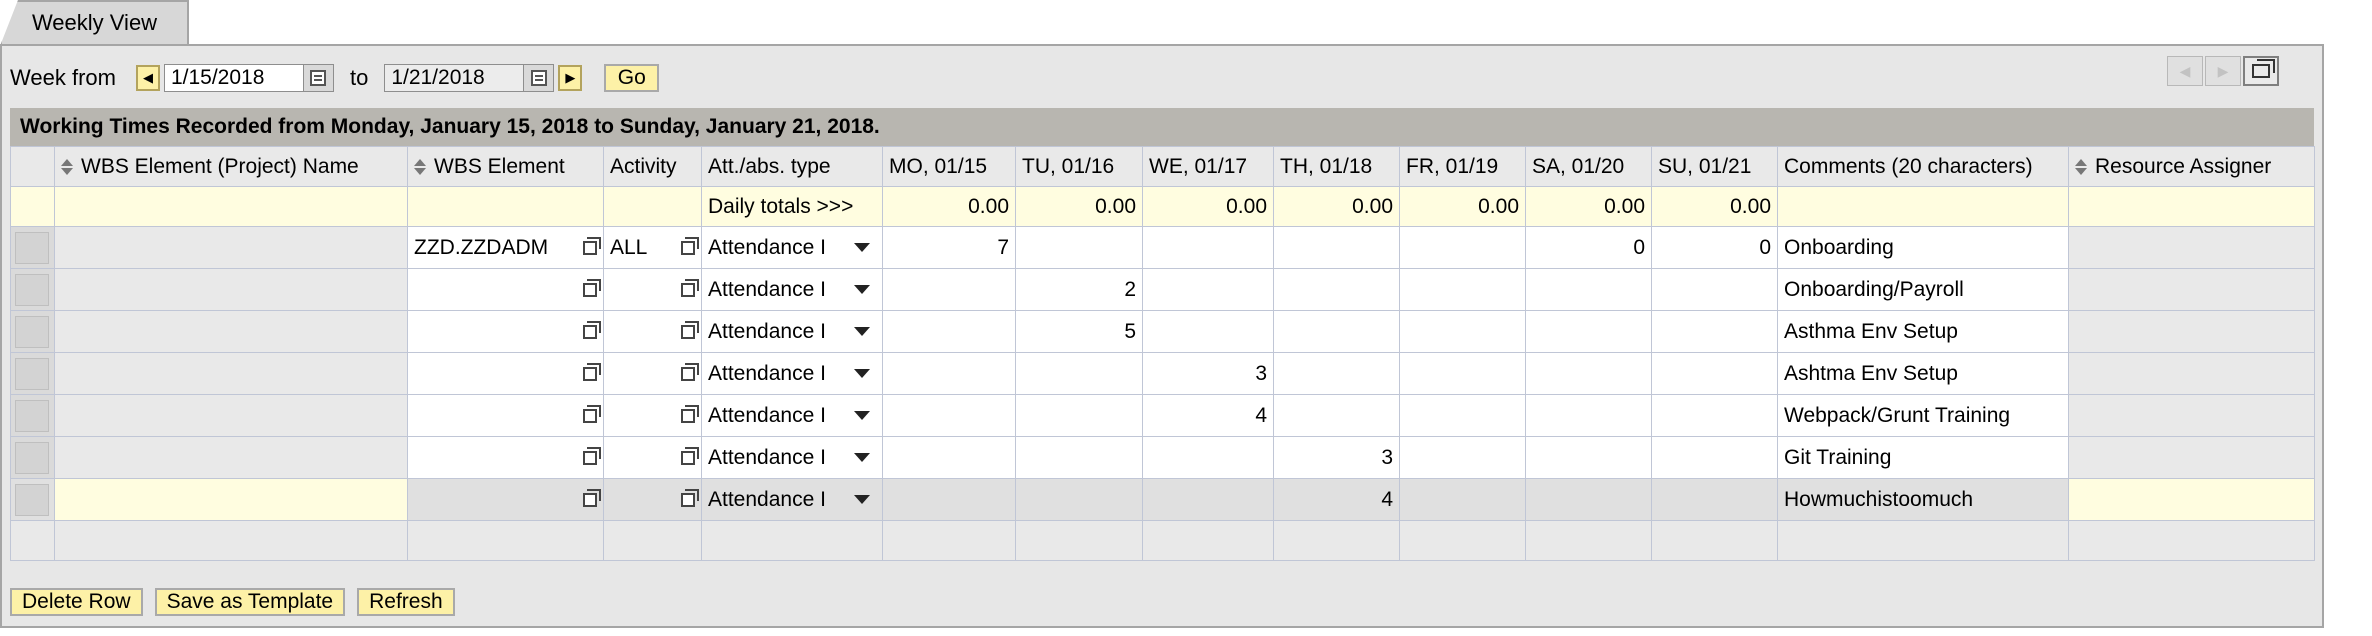  Describe the element at coordinates (570, 78) in the screenshot. I see `next-week-button: ▶` at that location.